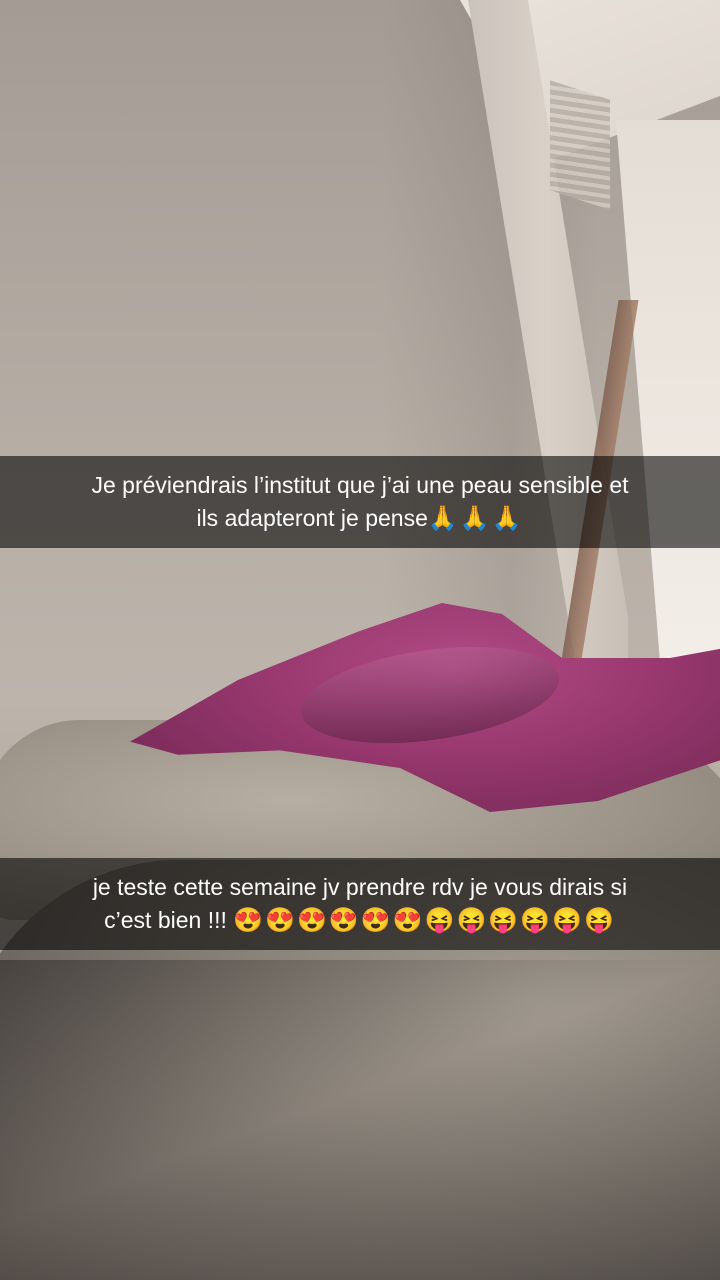 Image resolution: width=720 pixels, height=1280 pixels. Describe the element at coordinates (475, 518) in the screenshot. I see `praying-hands-emoji-icon: 🙏🙏🙏` at that location.